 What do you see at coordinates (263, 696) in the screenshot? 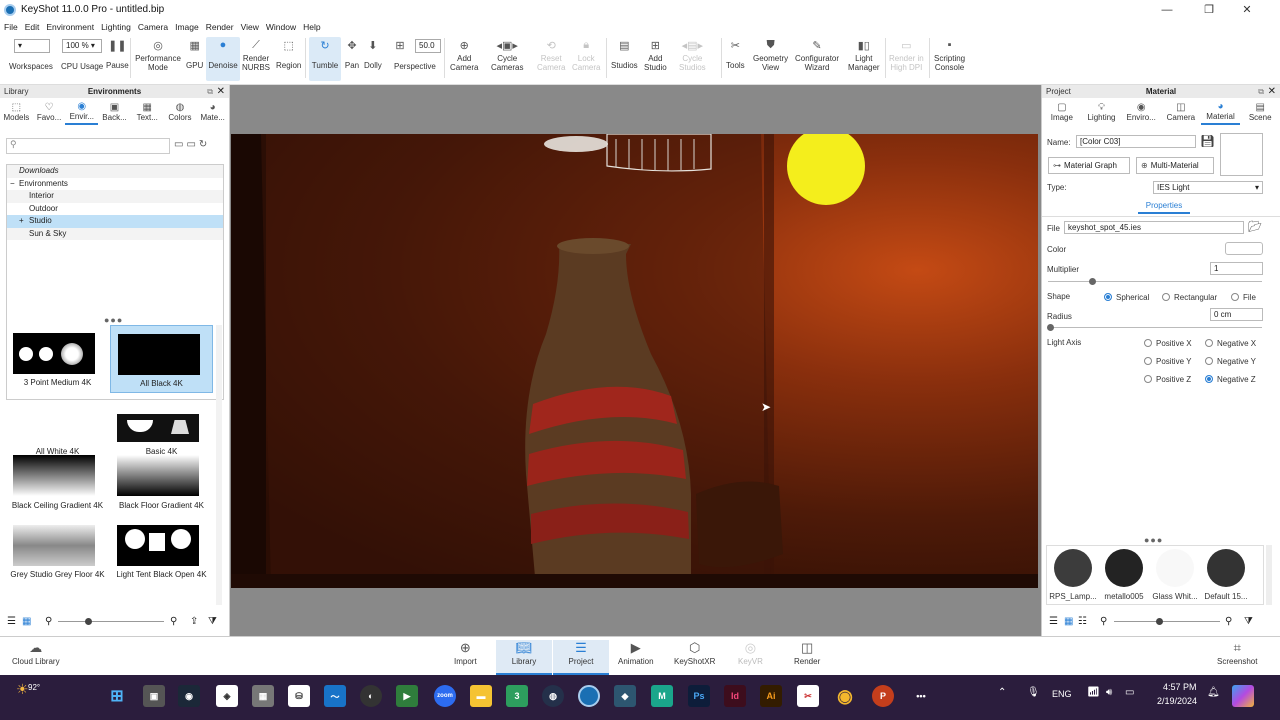
I see `calculator-icon: ▦` at bounding box center [263, 696].